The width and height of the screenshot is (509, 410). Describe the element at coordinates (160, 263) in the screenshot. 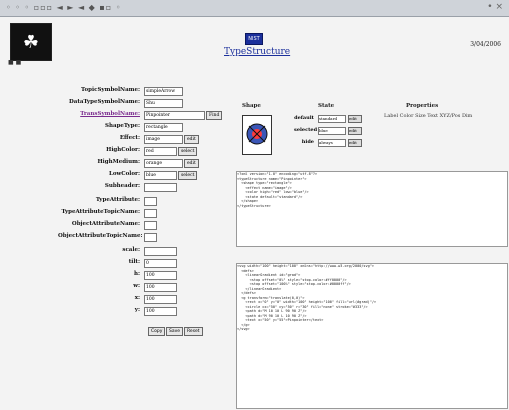

I see `form-input: 0` at that location.